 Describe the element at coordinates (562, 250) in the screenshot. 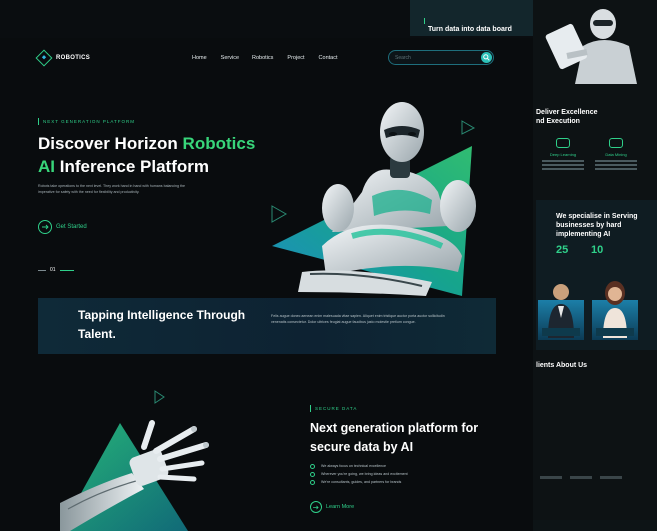

I see `stat-one: 25` at that location.